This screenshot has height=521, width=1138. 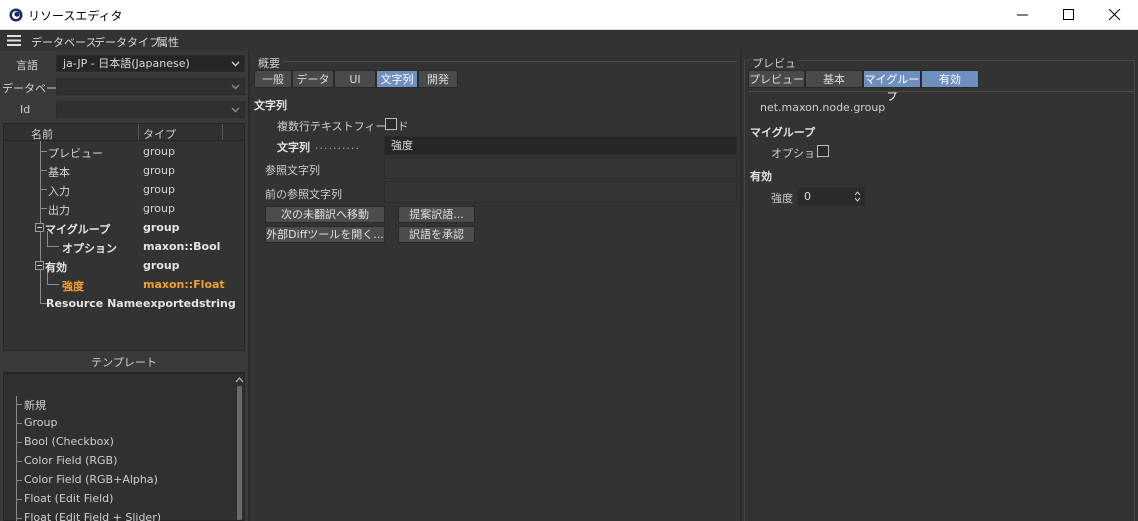 I want to click on option-checkbox, so click(x=823, y=151).